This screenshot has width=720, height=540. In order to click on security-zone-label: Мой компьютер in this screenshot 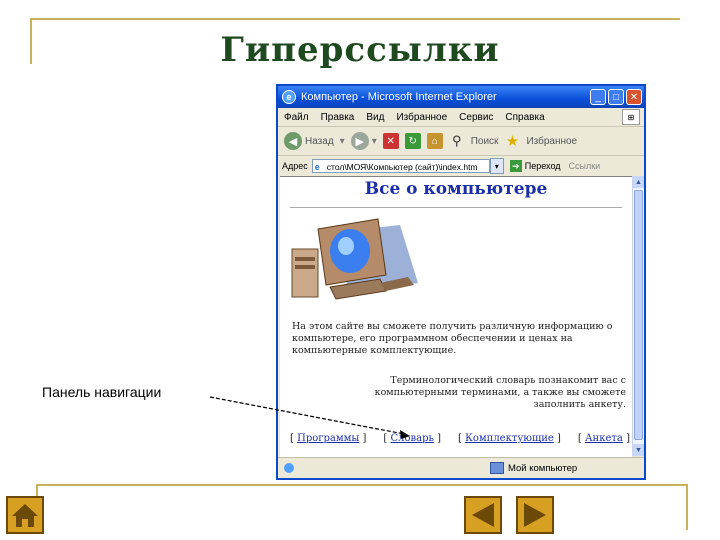, I will do `click(543, 468)`.